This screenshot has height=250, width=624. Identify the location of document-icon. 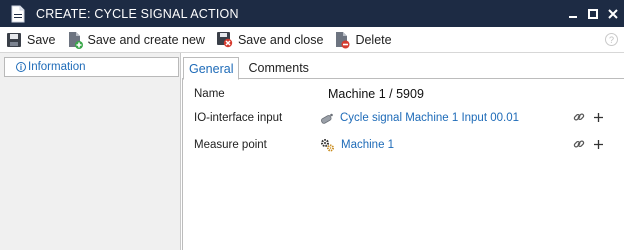
(18, 14).